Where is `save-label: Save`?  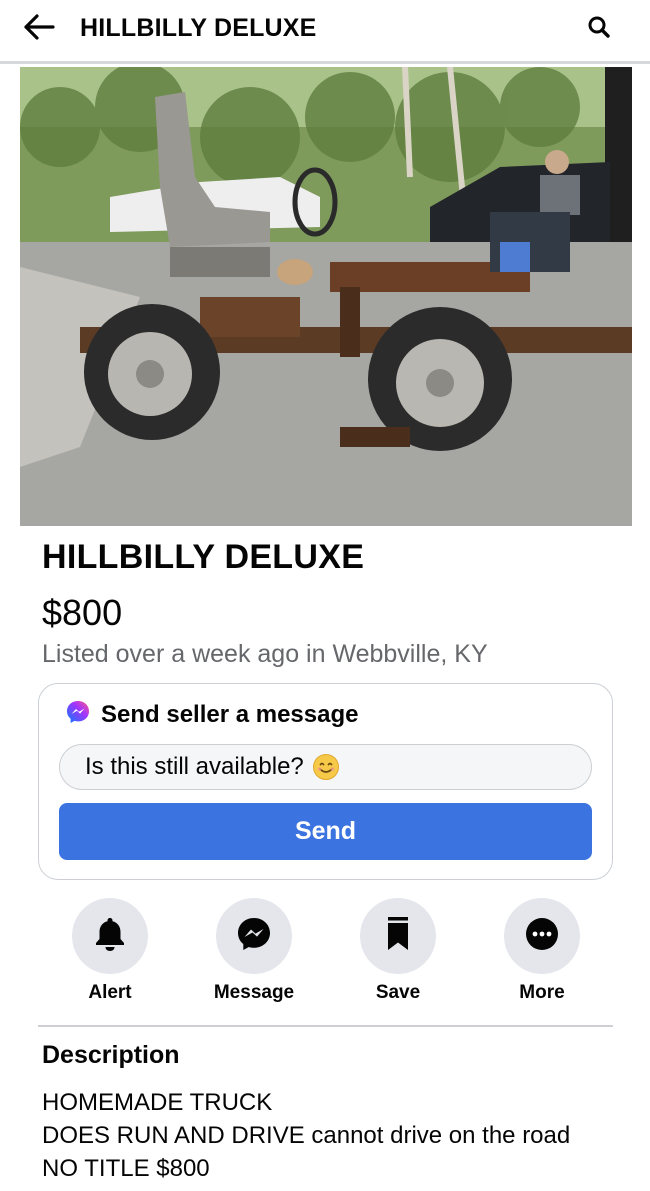 save-label: Save is located at coordinates (398, 992).